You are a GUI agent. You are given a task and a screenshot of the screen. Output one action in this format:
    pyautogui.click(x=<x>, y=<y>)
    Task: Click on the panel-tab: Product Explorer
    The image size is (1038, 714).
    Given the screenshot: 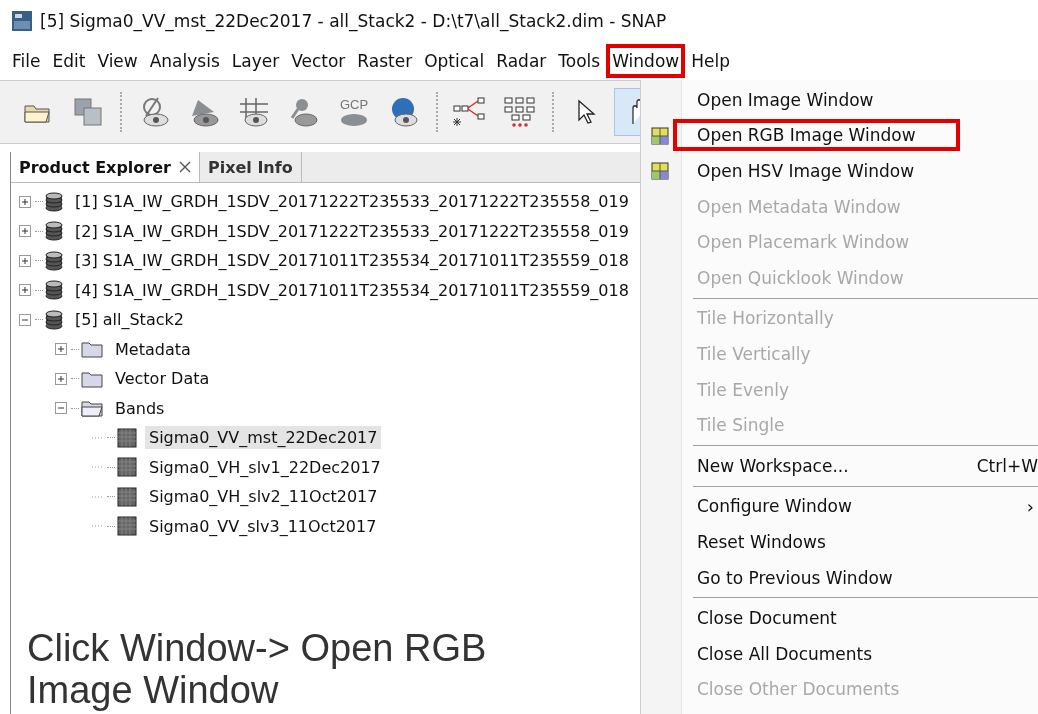 What is the action you would take?
    pyautogui.click(x=105, y=167)
    